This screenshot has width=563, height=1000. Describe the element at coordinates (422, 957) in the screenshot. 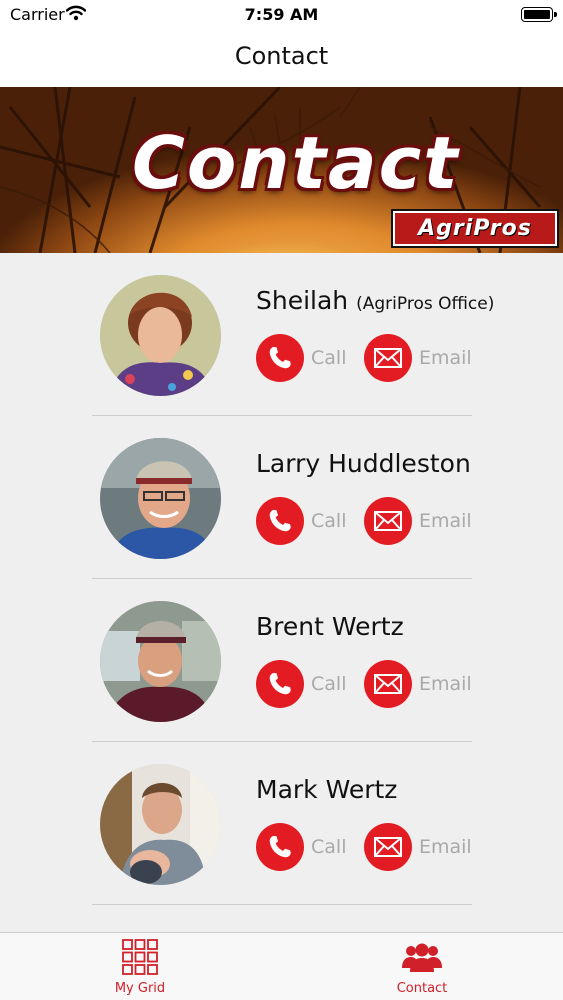

I see `people-icon` at that location.